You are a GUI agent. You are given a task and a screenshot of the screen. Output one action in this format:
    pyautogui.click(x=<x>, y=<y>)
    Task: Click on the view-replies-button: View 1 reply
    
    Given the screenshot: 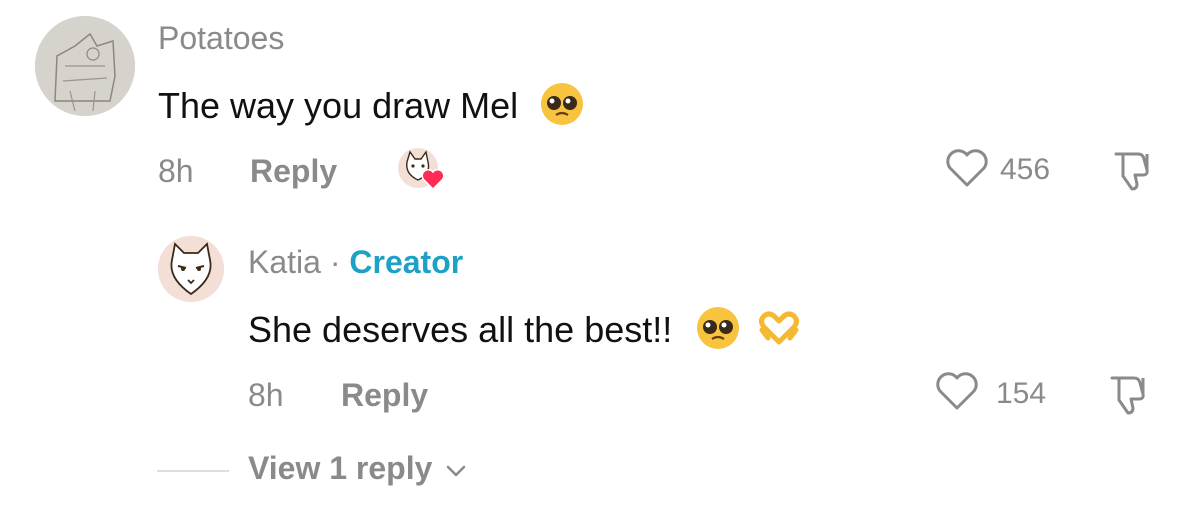 What is the action you would take?
    pyautogui.click(x=357, y=468)
    